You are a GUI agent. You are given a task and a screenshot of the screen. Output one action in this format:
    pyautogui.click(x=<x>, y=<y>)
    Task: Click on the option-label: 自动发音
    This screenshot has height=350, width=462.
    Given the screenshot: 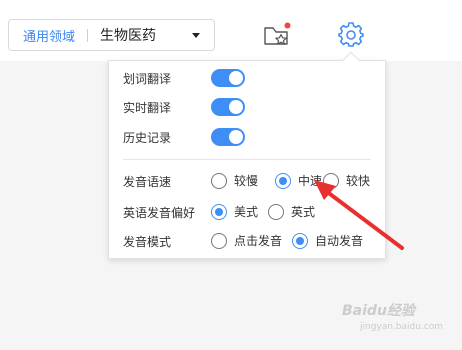 What is the action you would take?
    pyautogui.click(x=339, y=241)
    